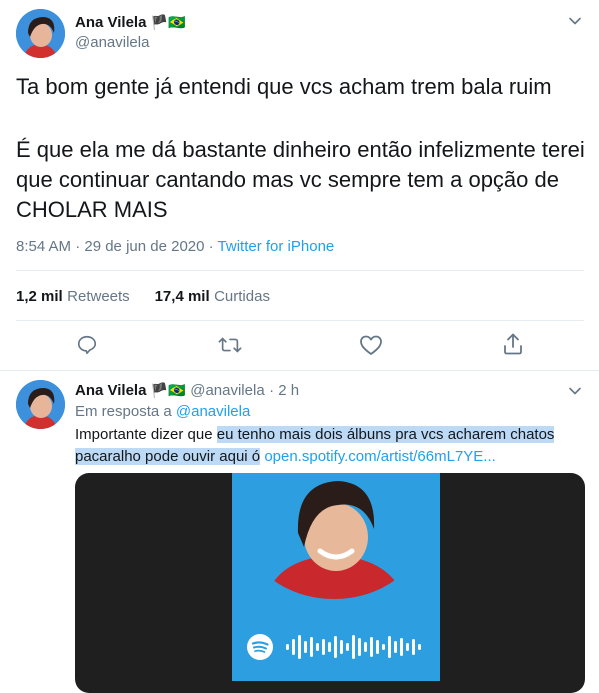 Image resolution: width=599 pixels, height=693 pixels. I want to click on retweets-stat: 1,2 mil Retweets, so click(75, 296).